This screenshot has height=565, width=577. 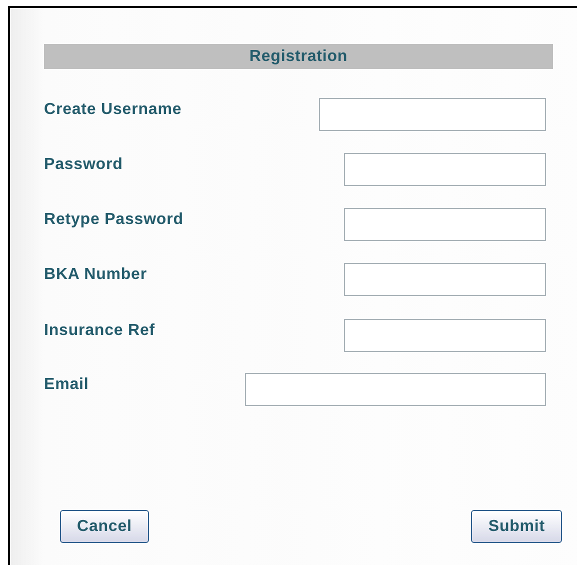 What do you see at coordinates (83, 165) in the screenshot?
I see `field-label: Password` at bounding box center [83, 165].